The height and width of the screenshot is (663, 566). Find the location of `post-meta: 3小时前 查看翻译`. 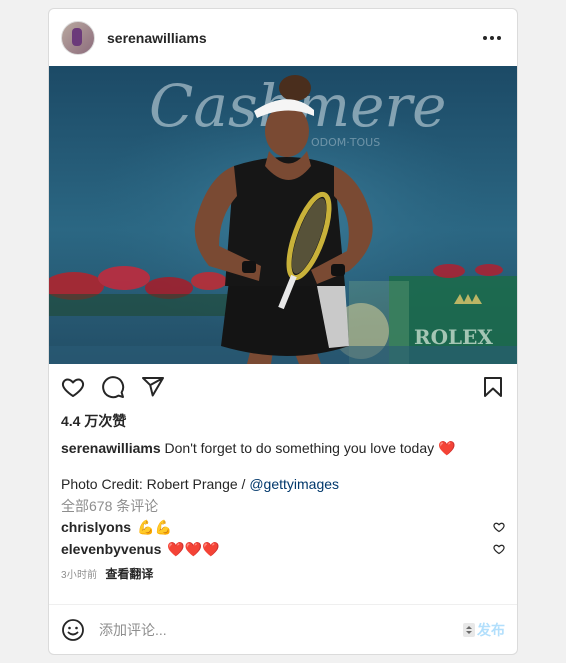

post-meta: 3小时前 查看翻译 is located at coordinates (283, 571).